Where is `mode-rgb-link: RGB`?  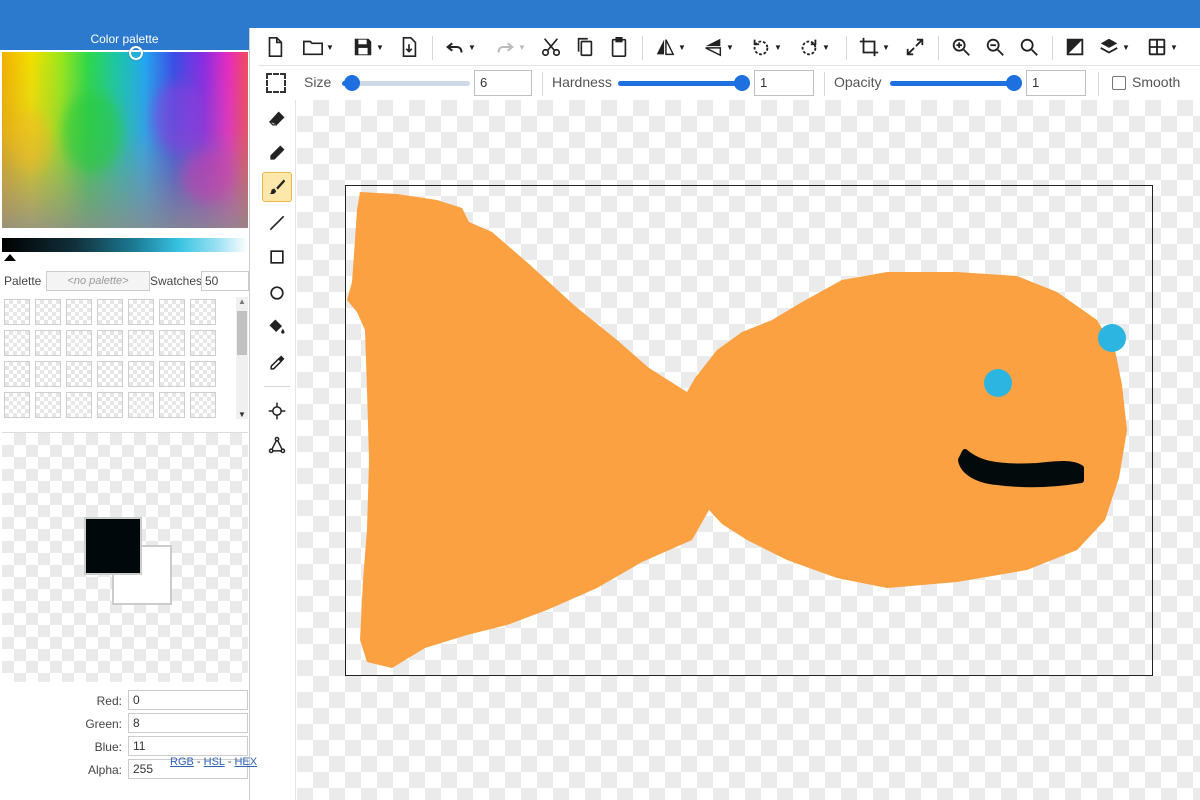 mode-rgb-link: RGB is located at coordinates (182, 762).